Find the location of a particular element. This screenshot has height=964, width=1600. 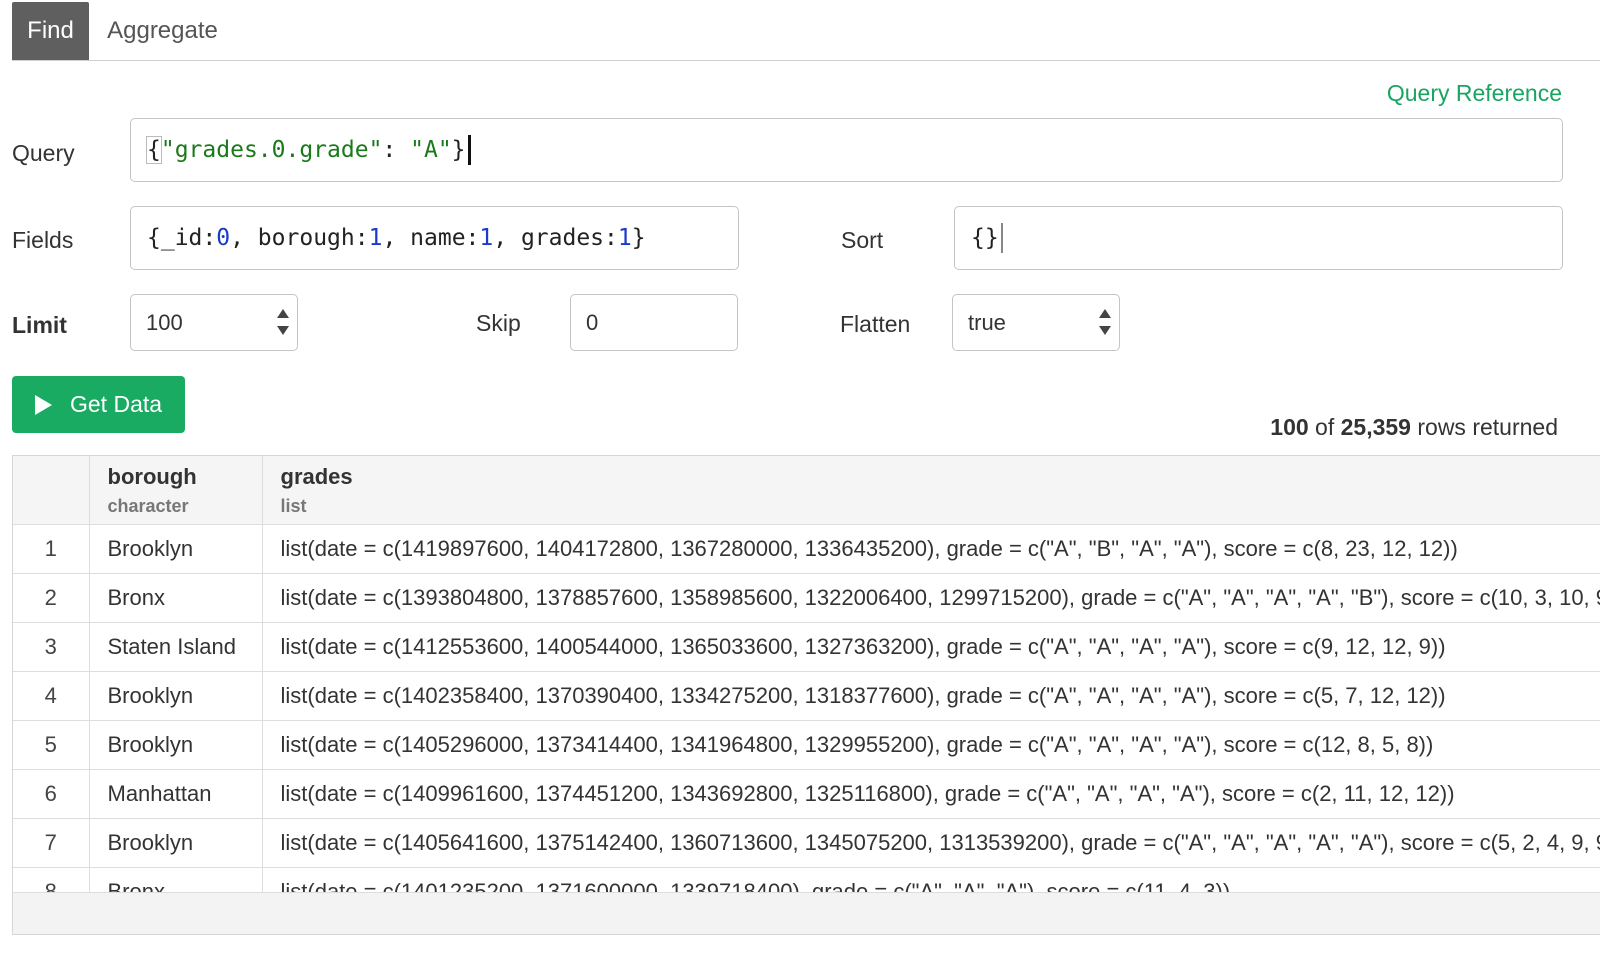

fields-part: {_id: is located at coordinates (182, 238).